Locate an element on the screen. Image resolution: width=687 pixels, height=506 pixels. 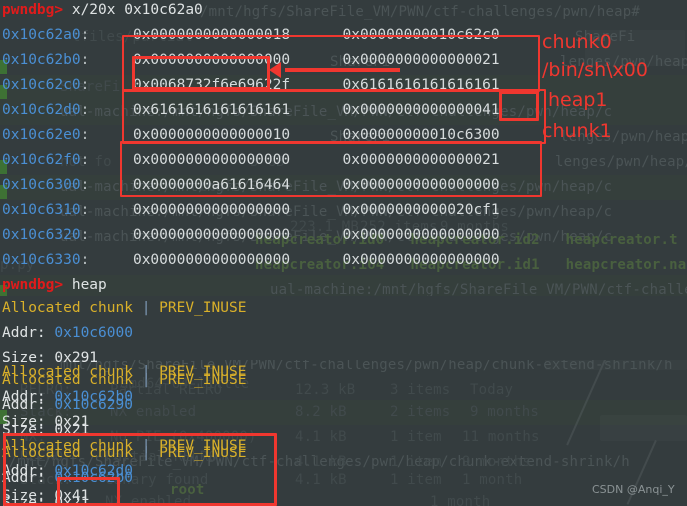
heap1-box is located at coordinates (334, 116).